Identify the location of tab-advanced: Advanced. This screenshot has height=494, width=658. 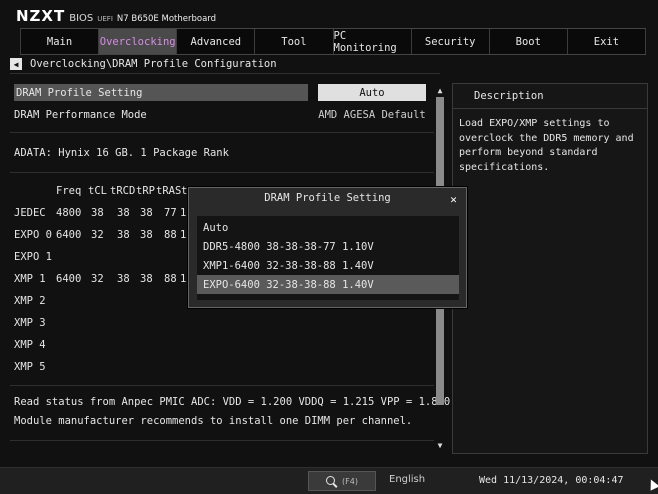
(216, 41).